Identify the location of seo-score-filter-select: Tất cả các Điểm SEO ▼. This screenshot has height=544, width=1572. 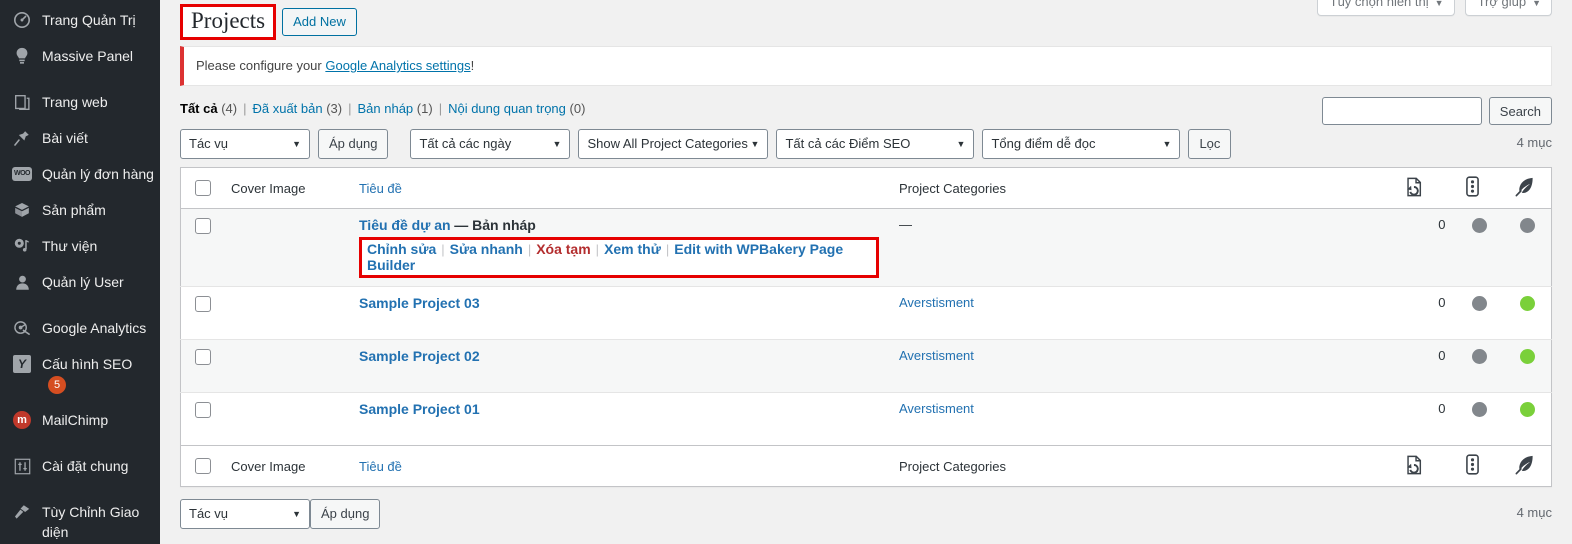
(875, 144).